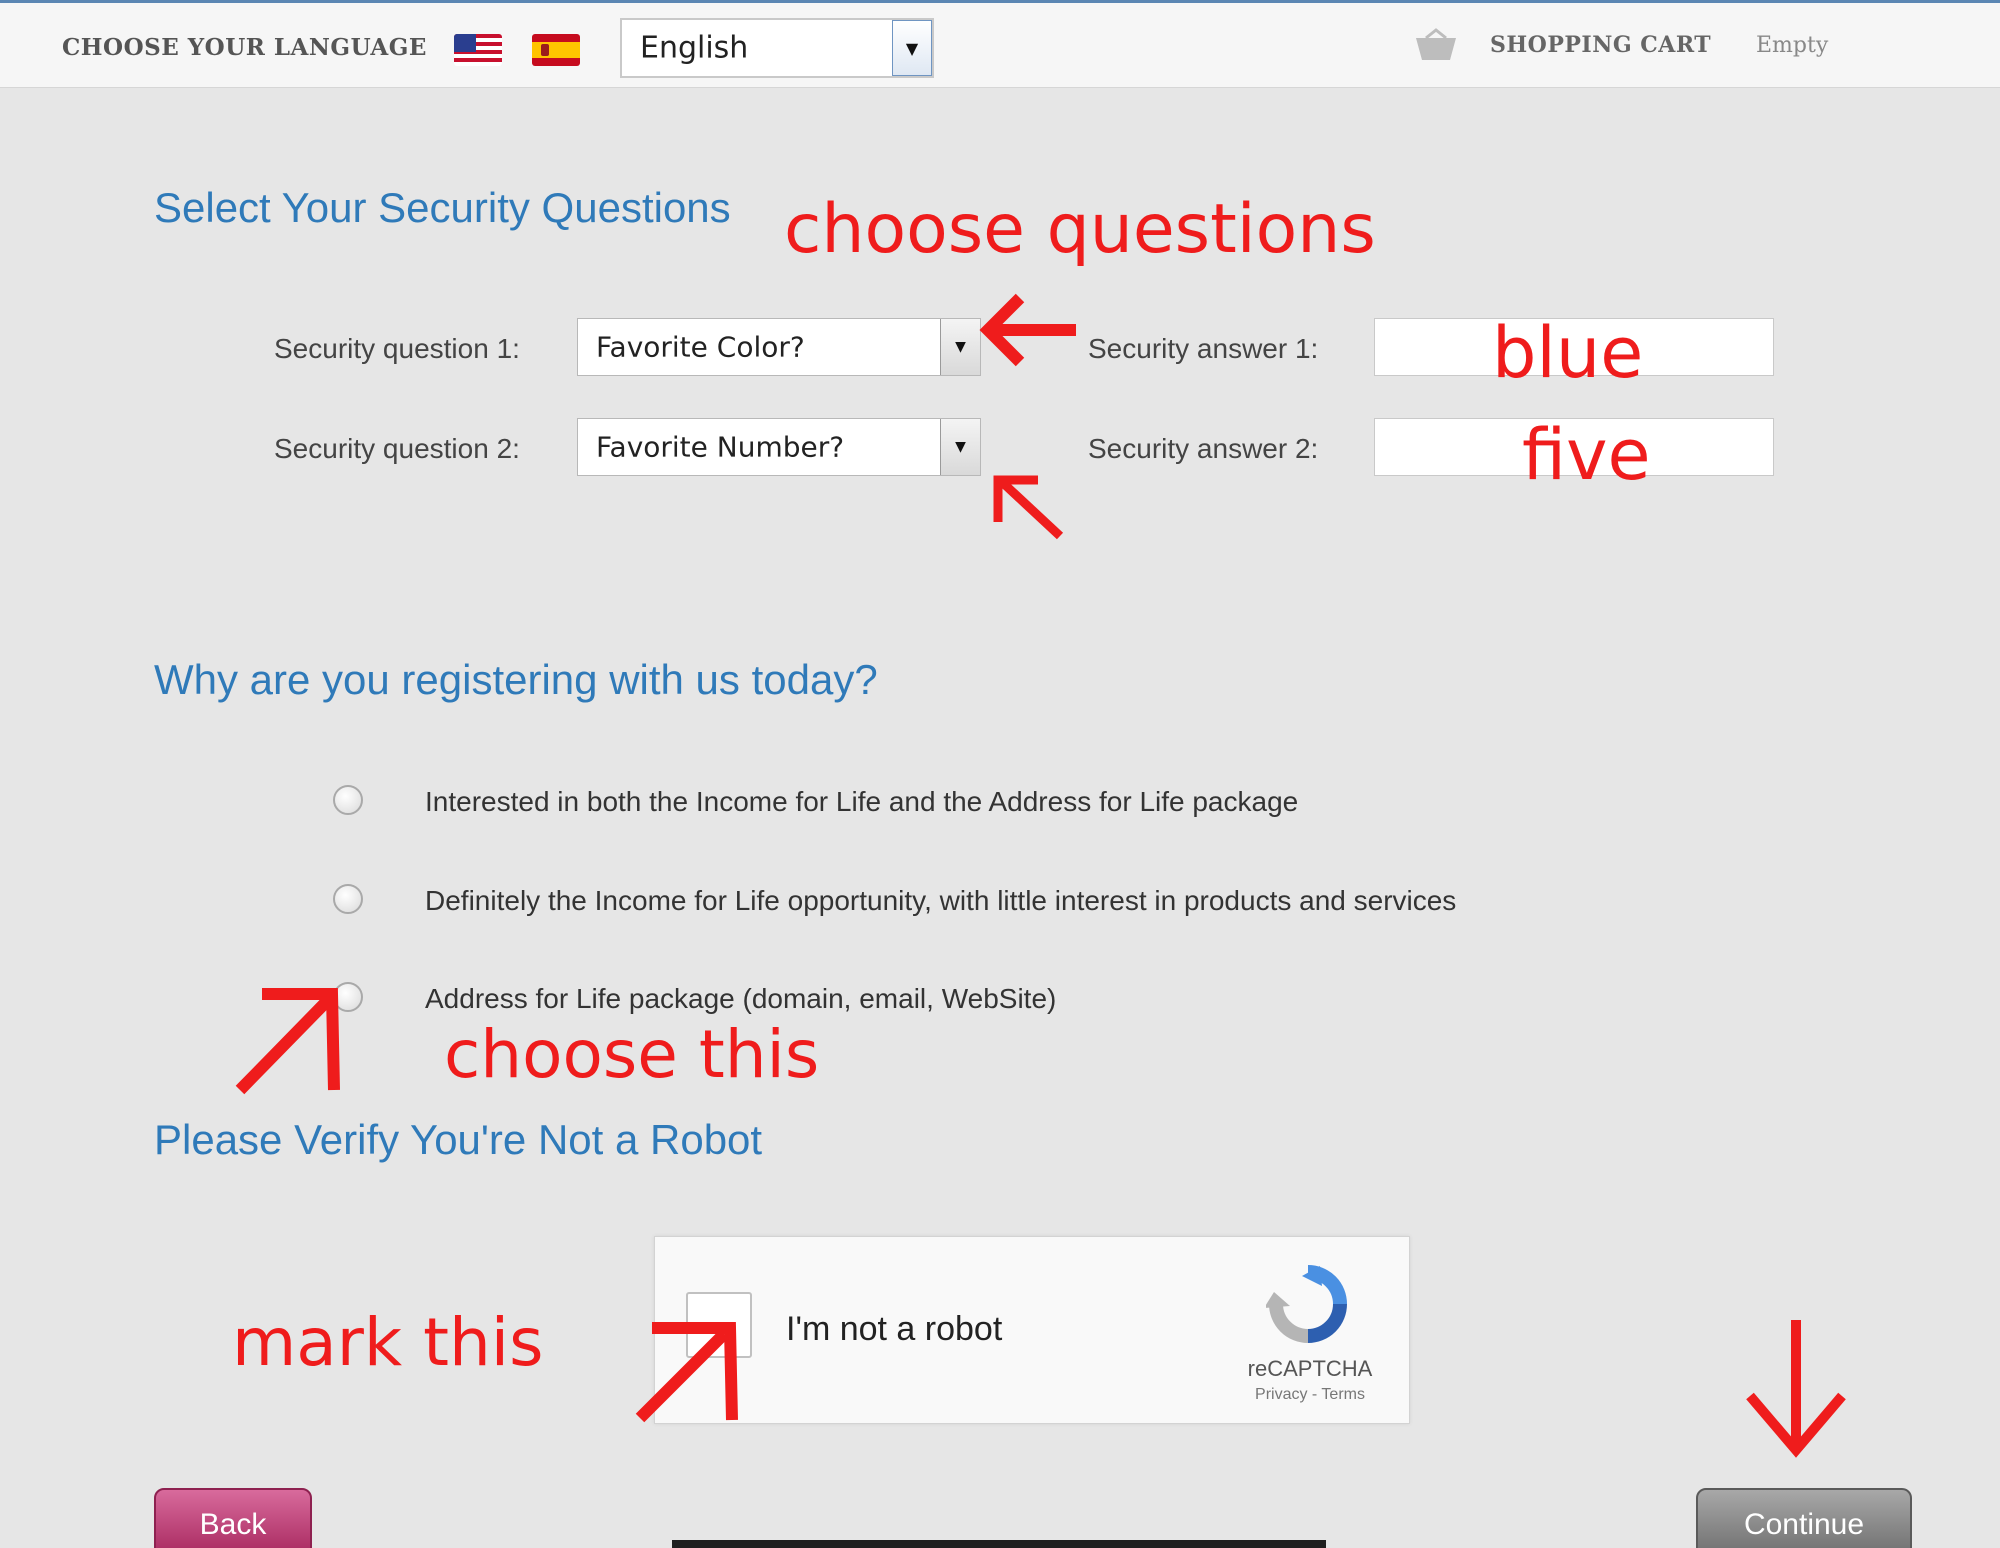  I want to click on annotation-arrow-left-icon, so click(1027, 330).